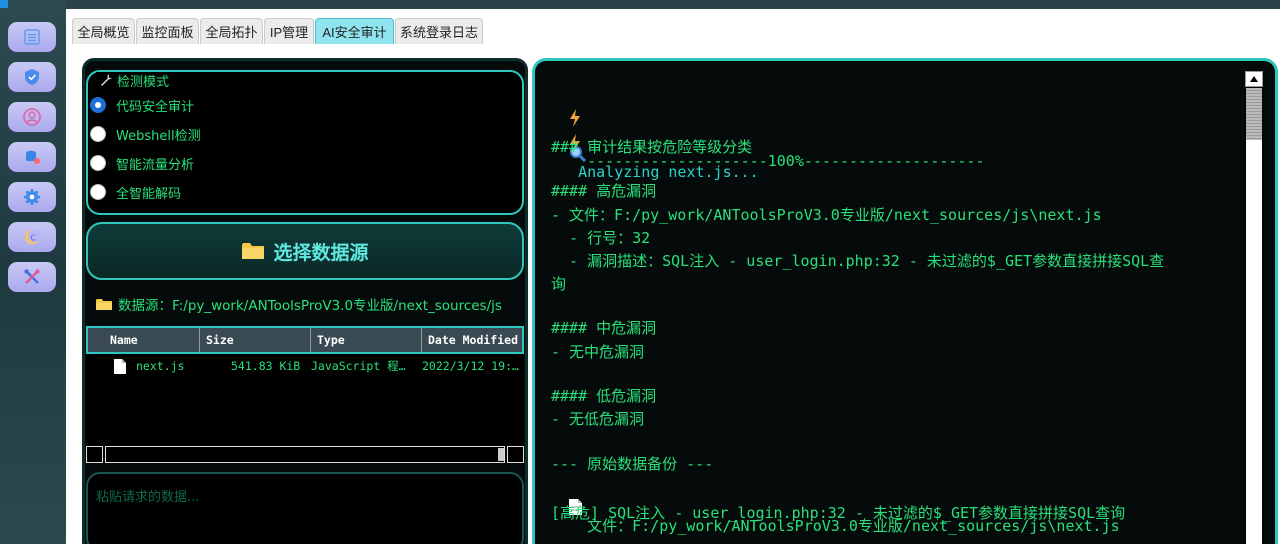  I want to click on output-vscrollbar, so click(1254, 307).